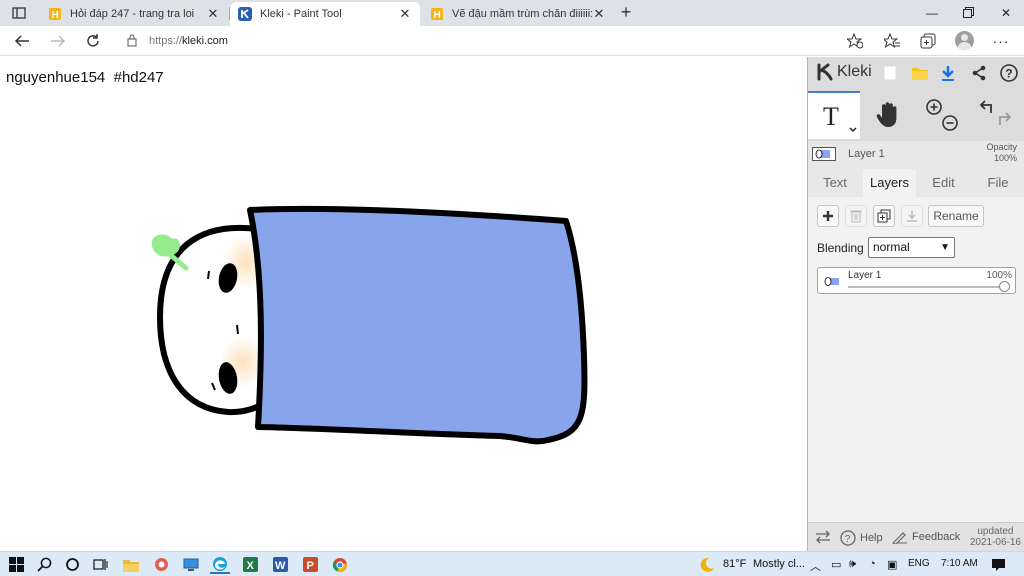 This screenshot has width=1024, height=576. I want to click on panel-top-bar: Kleki ?, so click(916, 73).